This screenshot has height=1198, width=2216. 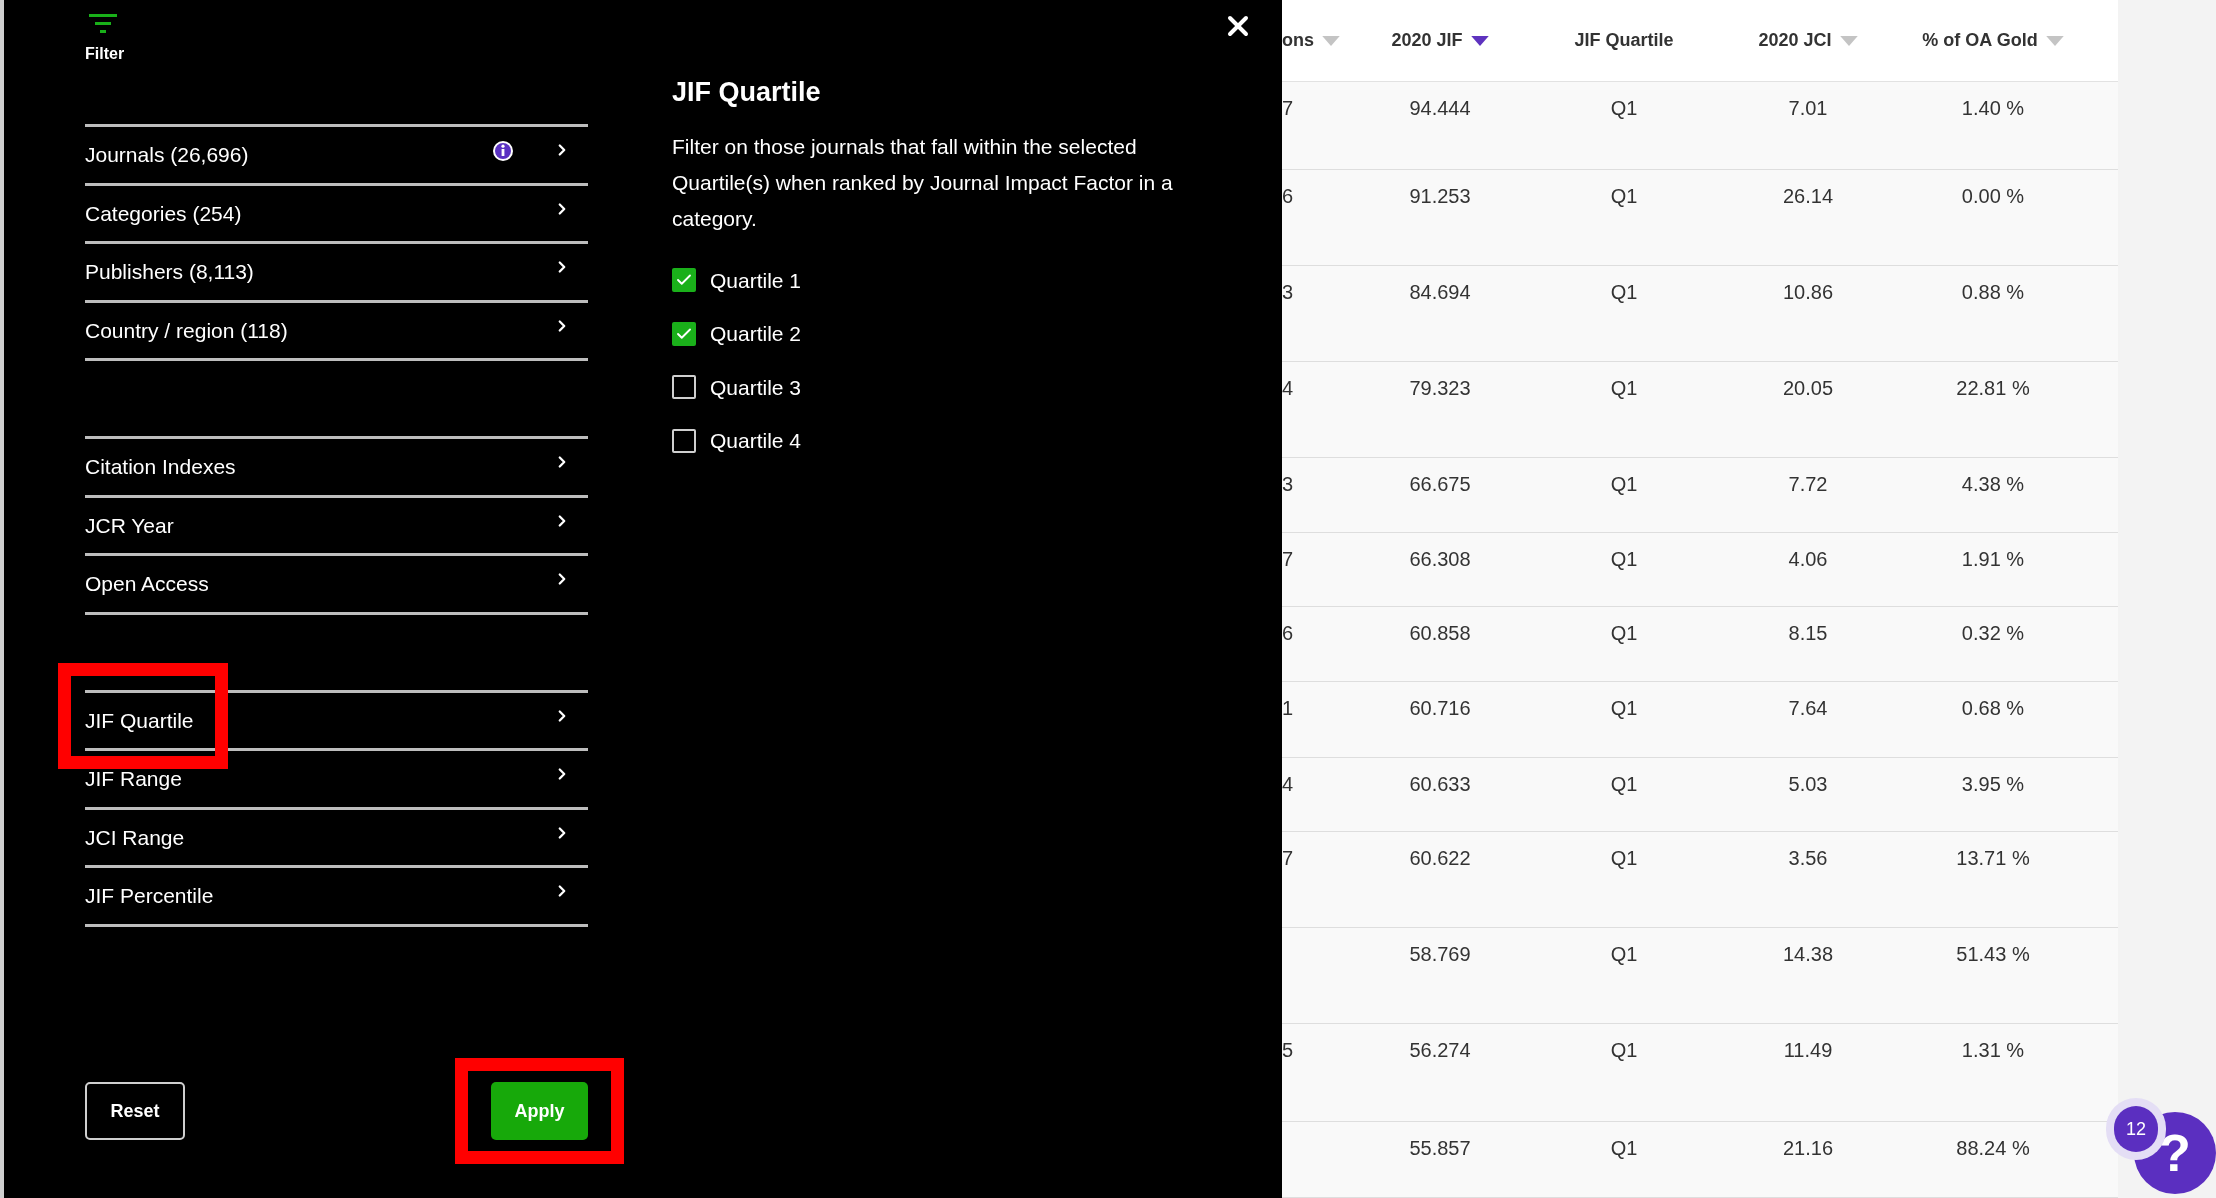 What do you see at coordinates (336, 330) in the screenshot?
I see `filter-category-item: Country / region (118)` at bounding box center [336, 330].